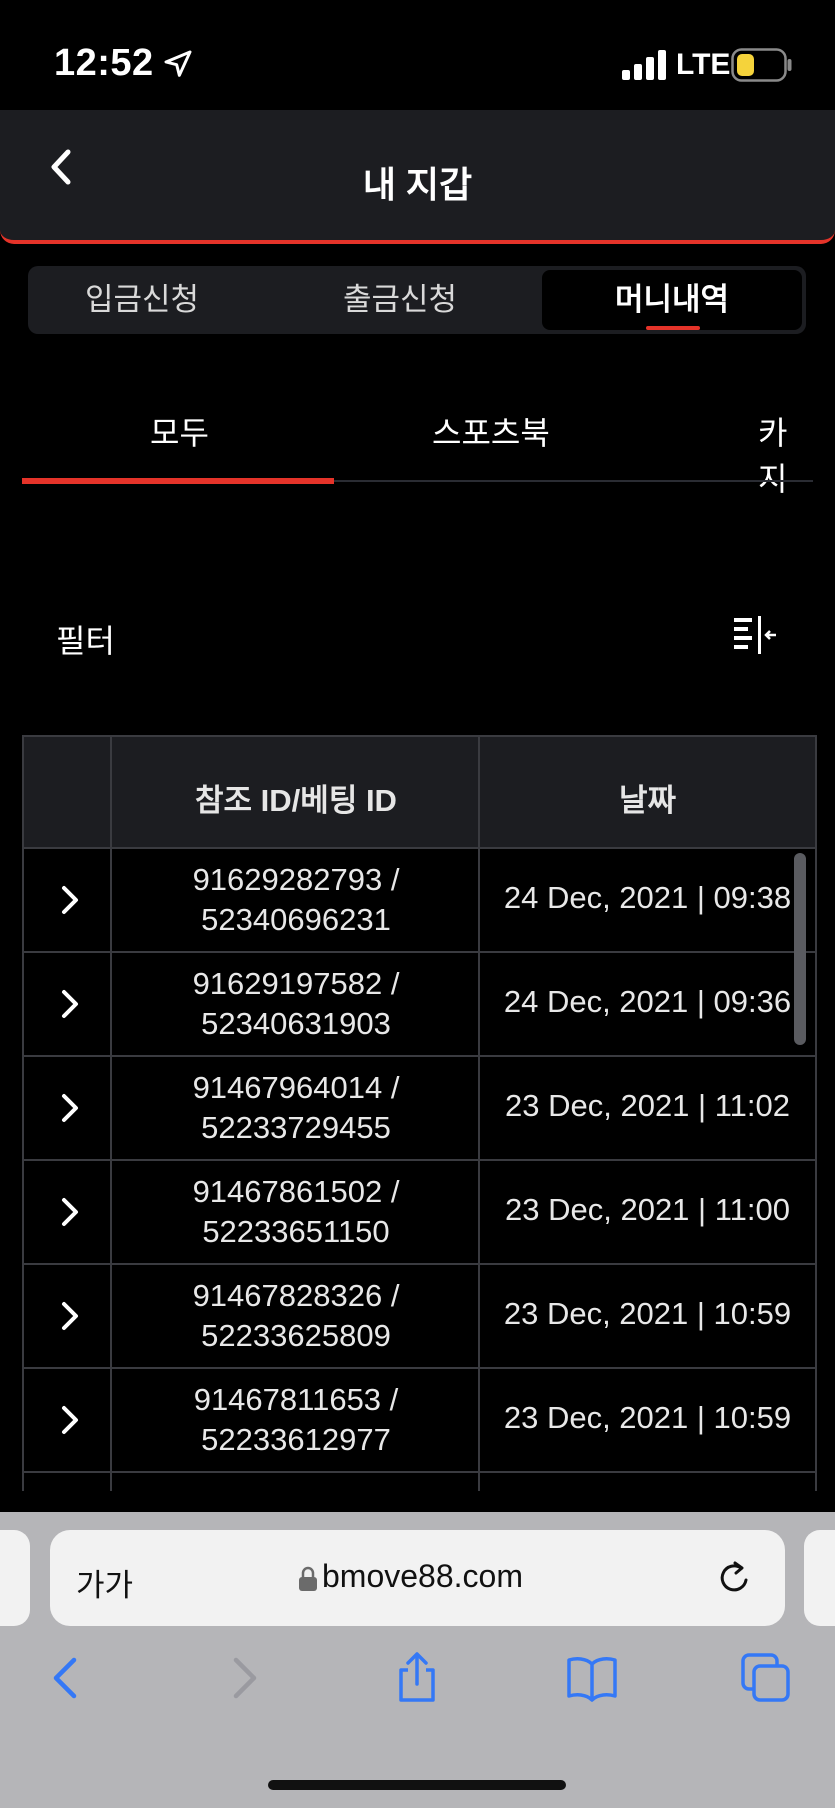 The height and width of the screenshot is (1808, 835). Describe the element at coordinates (417, 1678) in the screenshot. I see `share-icon` at that location.